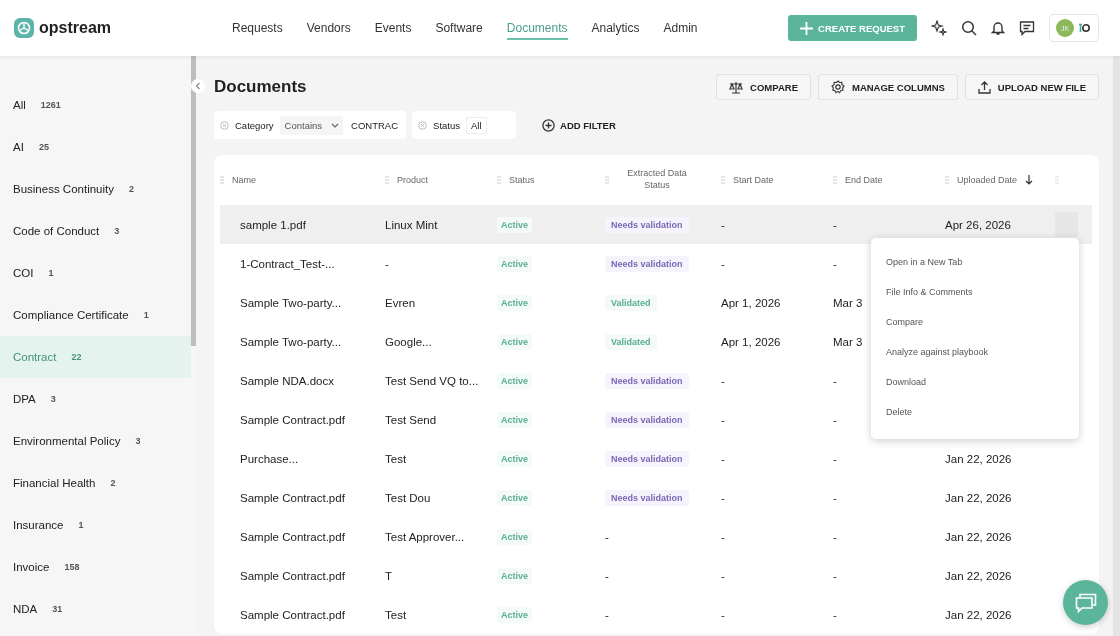  Describe the element at coordinates (777, 180) in the screenshot. I see `column-header: Start Date` at that location.